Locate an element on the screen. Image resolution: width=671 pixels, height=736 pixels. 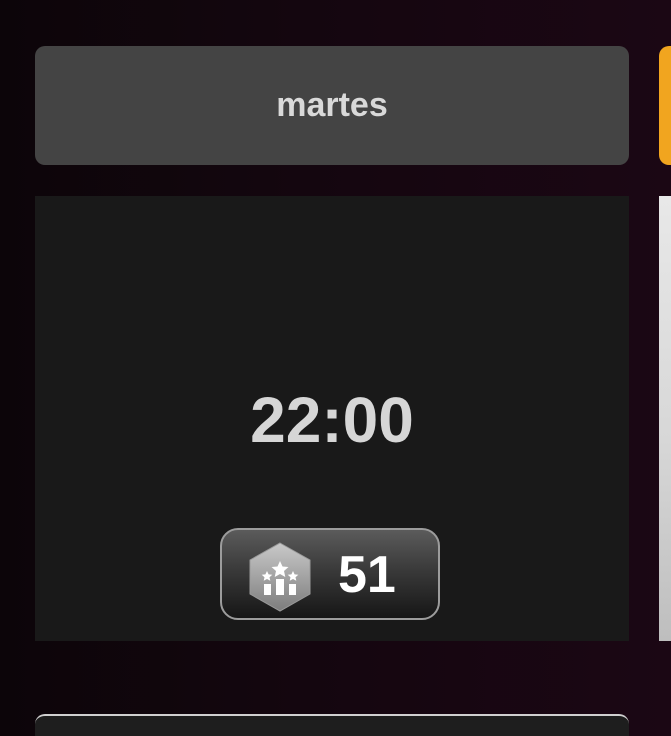
day-tab-martes: martes is located at coordinates (332, 105).